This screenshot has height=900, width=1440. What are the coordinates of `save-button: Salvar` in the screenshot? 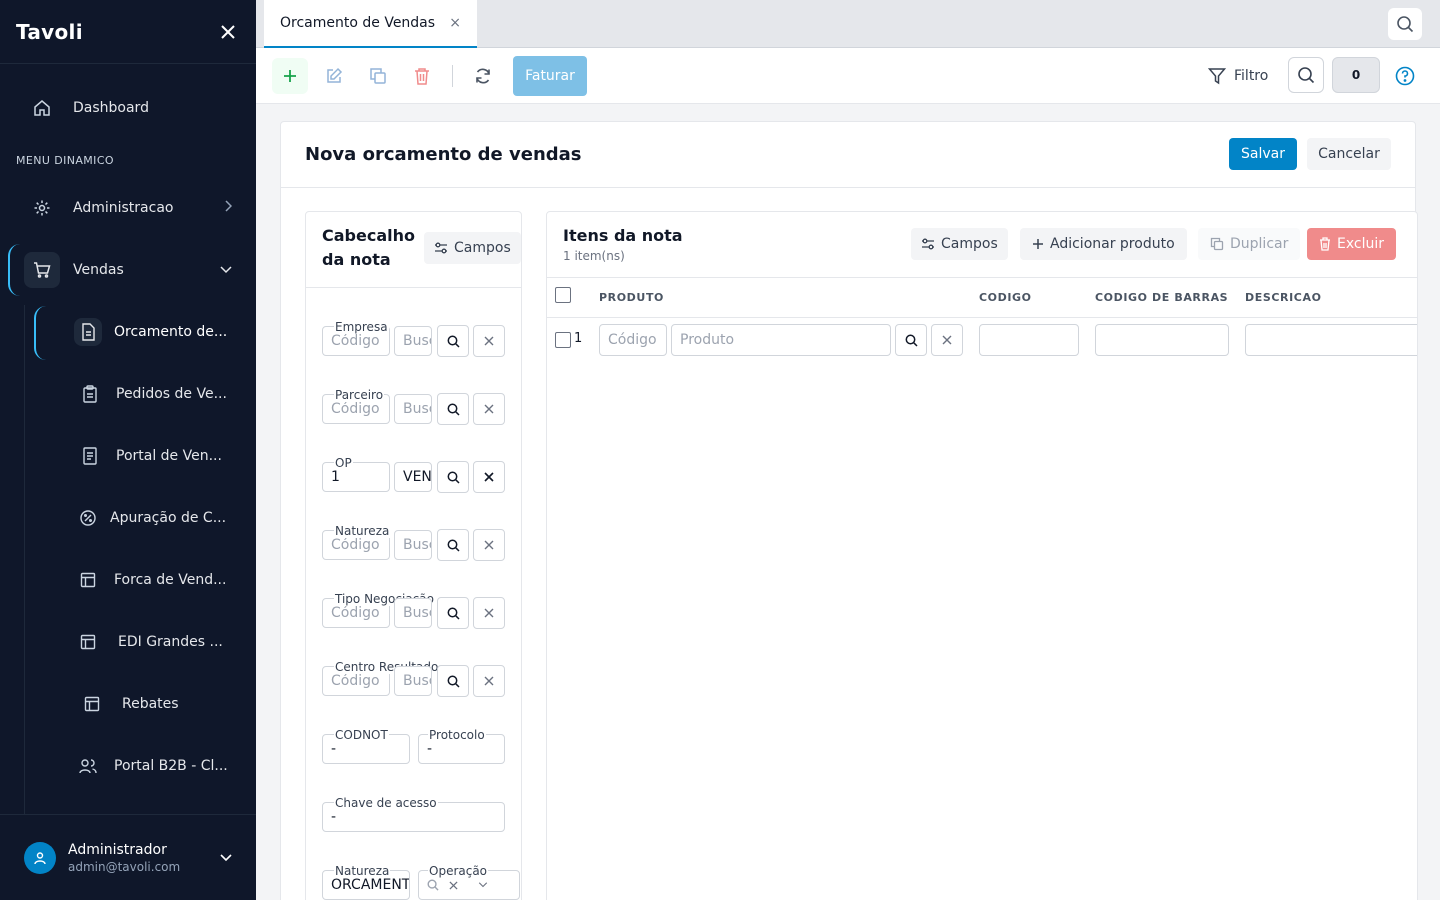 It's located at (1263, 154).